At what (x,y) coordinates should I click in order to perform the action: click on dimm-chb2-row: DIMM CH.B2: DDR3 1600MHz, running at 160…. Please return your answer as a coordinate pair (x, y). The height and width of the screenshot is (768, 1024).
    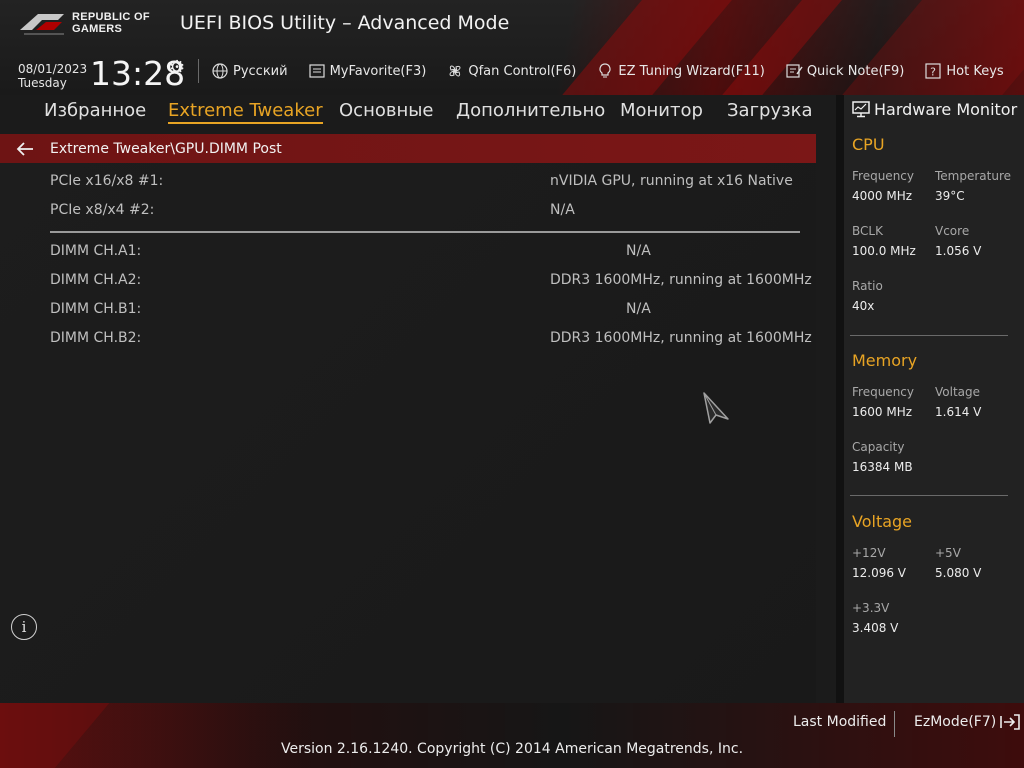
    Looking at the image, I should click on (431, 341).